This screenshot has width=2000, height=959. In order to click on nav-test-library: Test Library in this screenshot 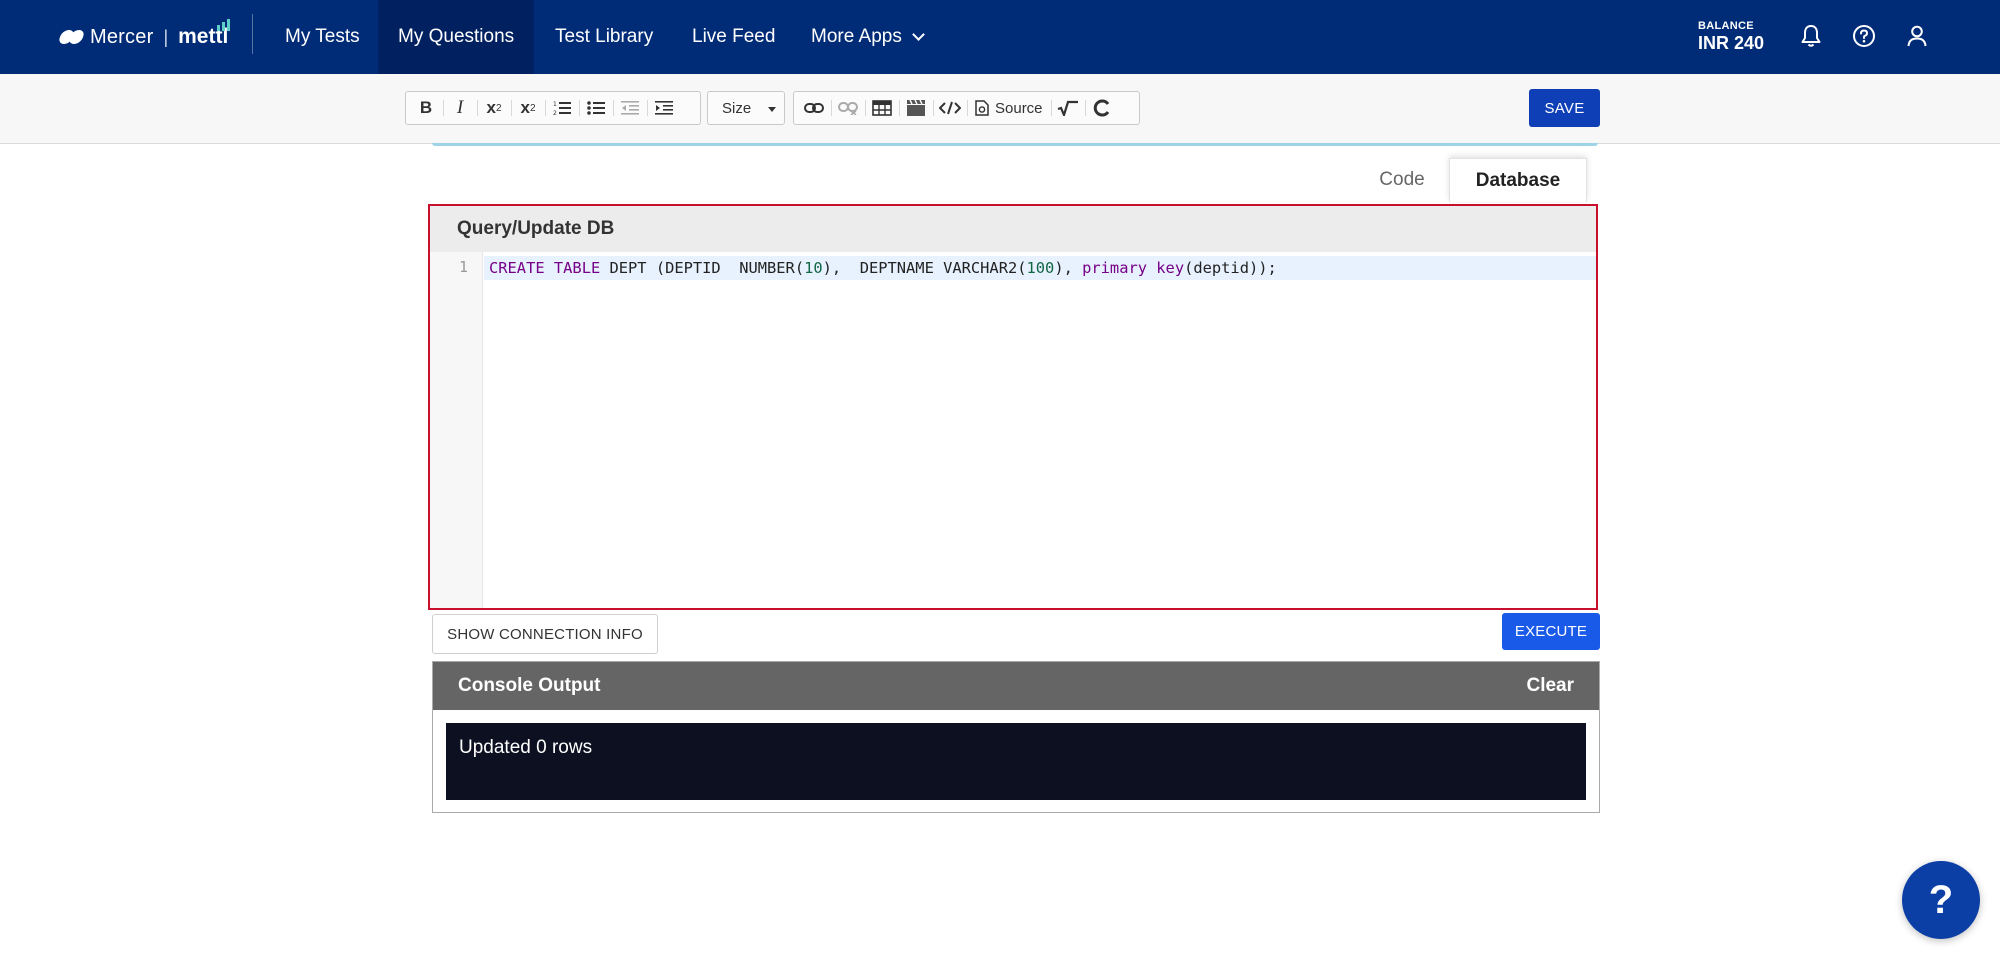, I will do `click(604, 37)`.